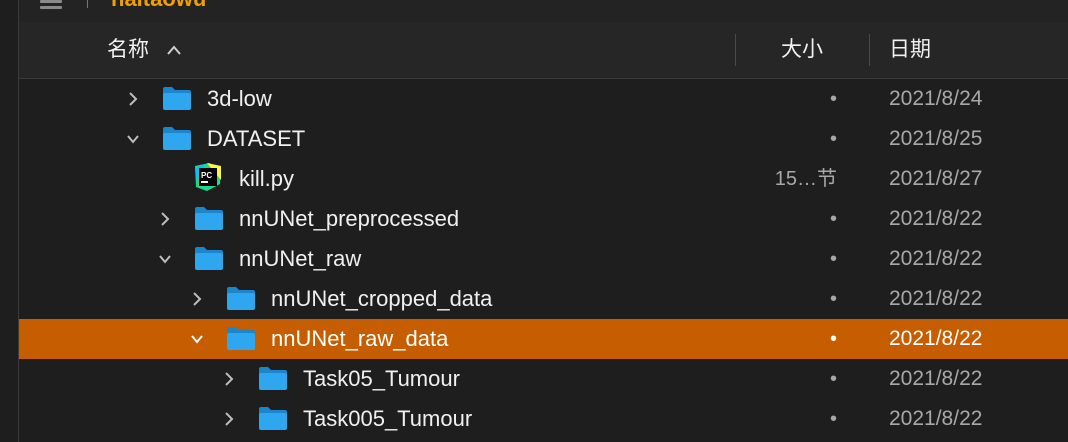 This screenshot has width=1068, height=442. I want to click on item-name: kill.py, so click(267, 178).